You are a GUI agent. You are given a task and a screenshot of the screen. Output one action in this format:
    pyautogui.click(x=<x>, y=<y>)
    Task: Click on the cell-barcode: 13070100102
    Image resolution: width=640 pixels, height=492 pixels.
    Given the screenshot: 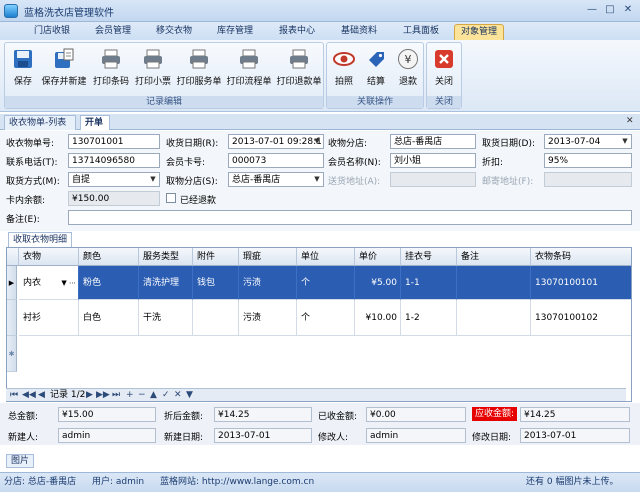 What is the action you would take?
    pyautogui.click(x=581, y=318)
    